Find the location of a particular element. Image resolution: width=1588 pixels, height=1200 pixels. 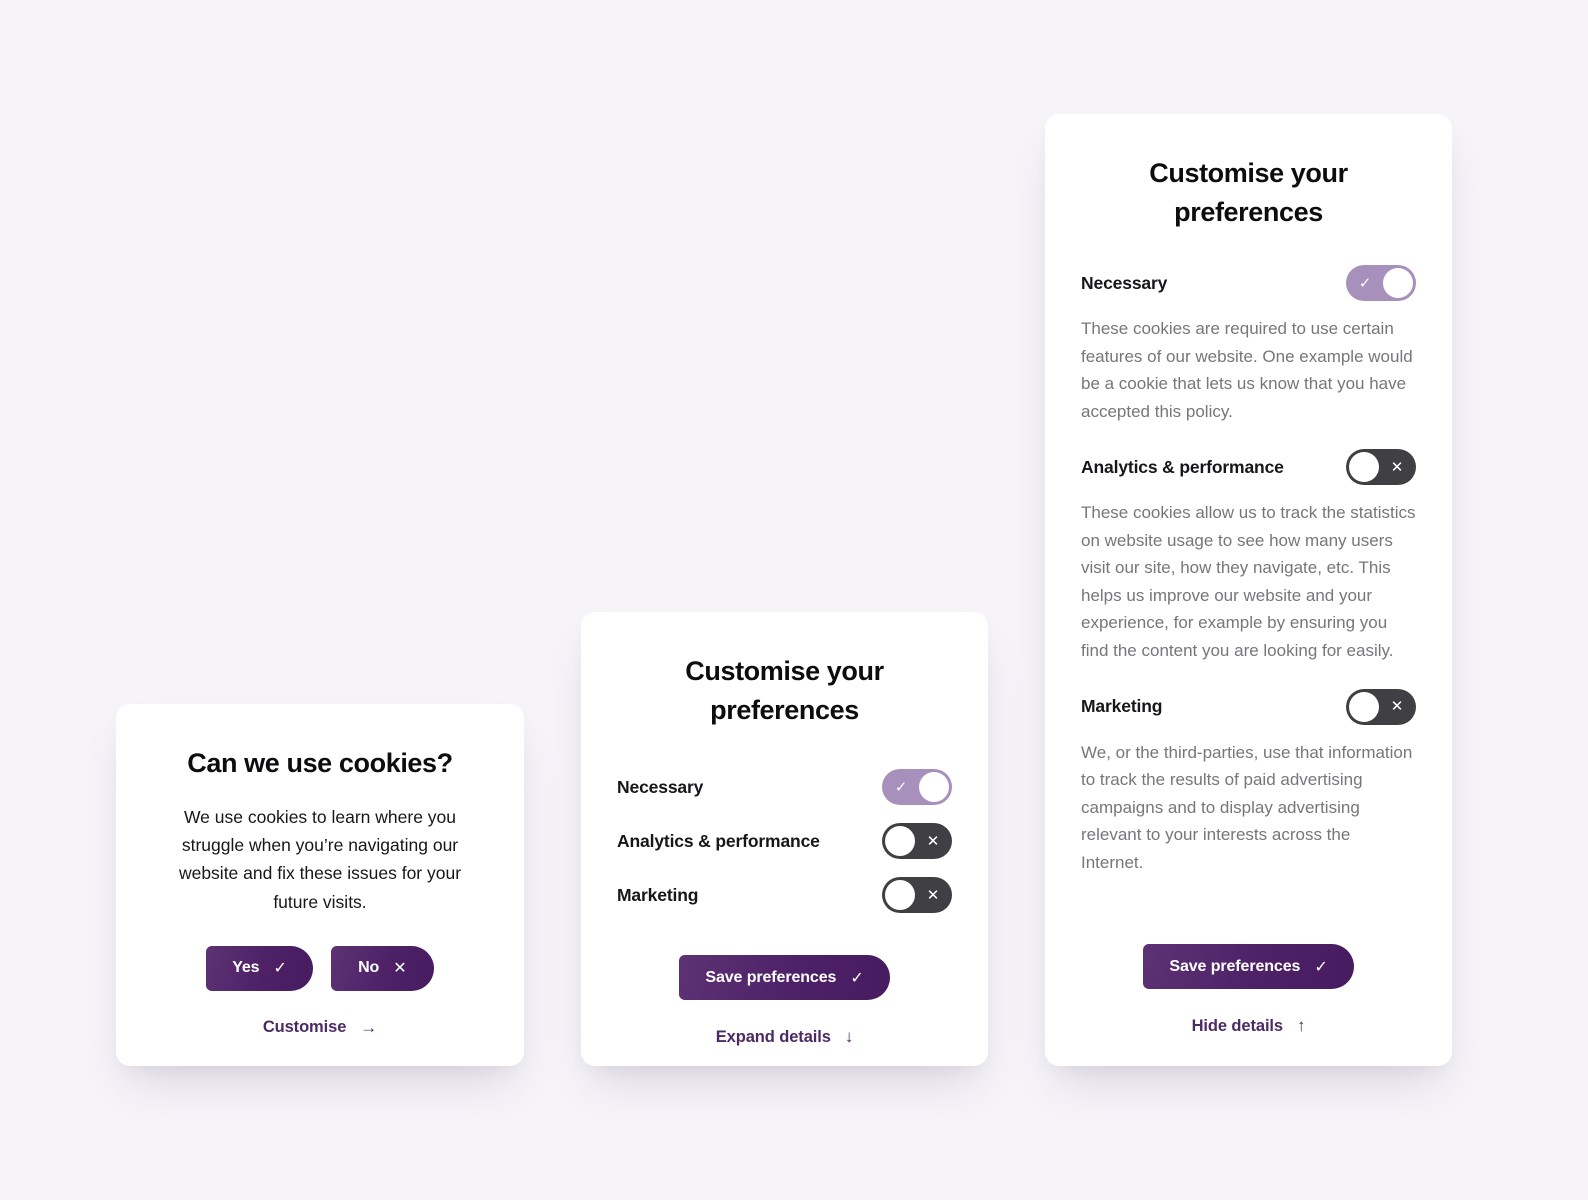

hide-details-link: Hide details ↑ is located at coordinates (1248, 1026).